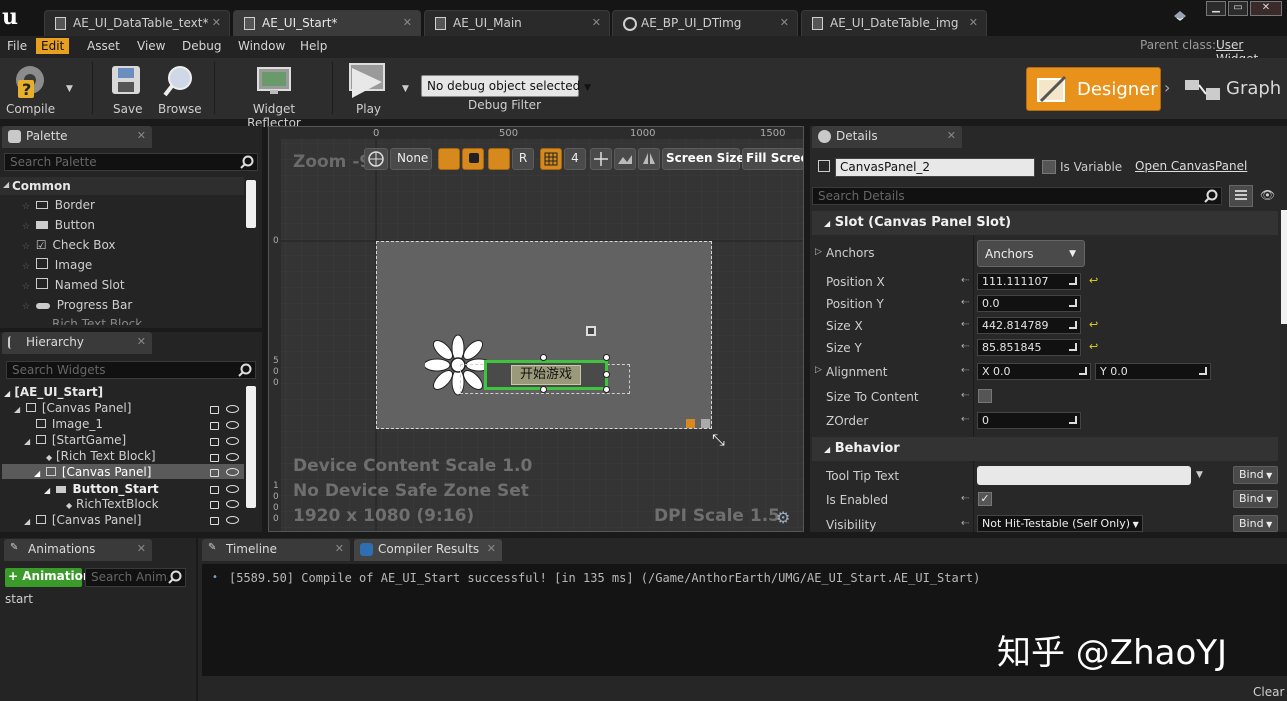  I want to click on tab-ae-ui-main: AE_UI_Main ✕, so click(517, 23).